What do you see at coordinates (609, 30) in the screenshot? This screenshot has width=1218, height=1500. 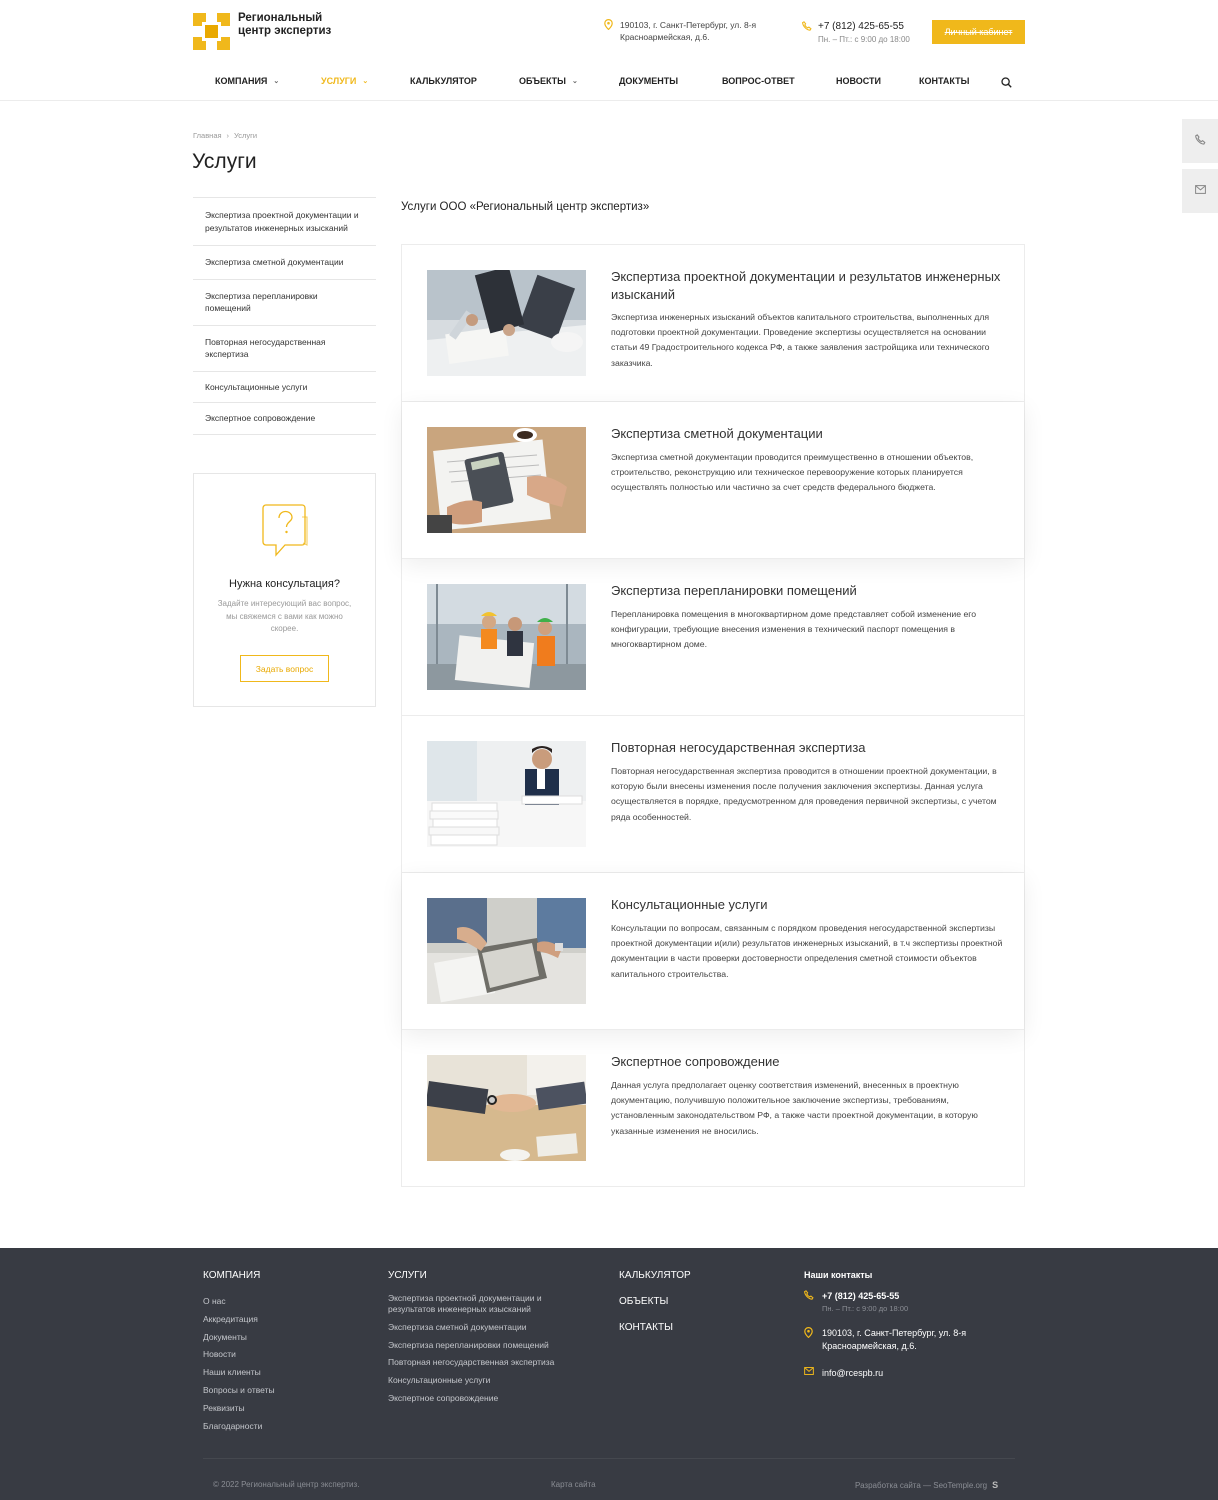 I see `location-pin-icon` at bounding box center [609, 30].